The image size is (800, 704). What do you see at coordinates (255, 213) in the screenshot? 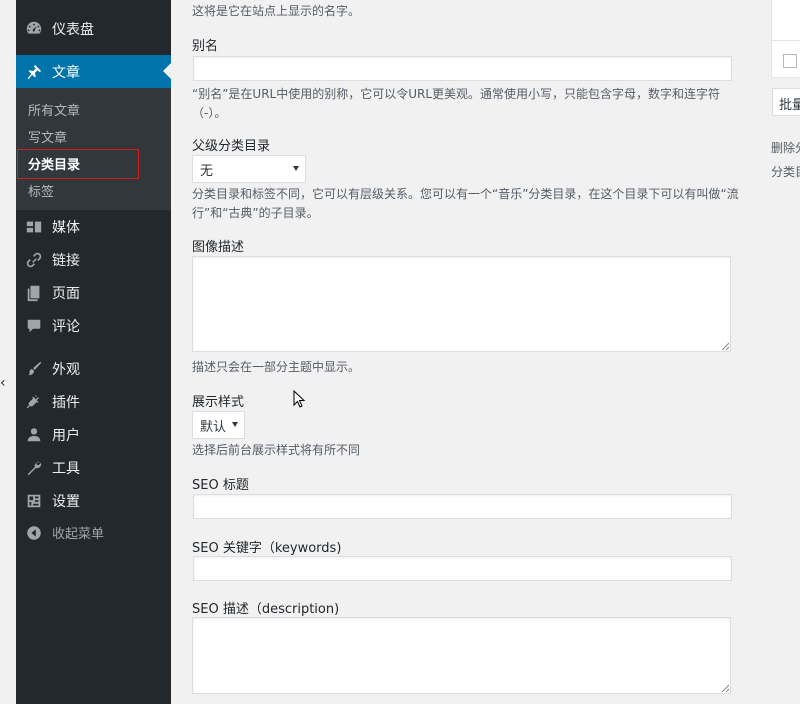
I see `parent-help-line-2: 行”和“古典”的子目录。` at bounding box center [255, 213].